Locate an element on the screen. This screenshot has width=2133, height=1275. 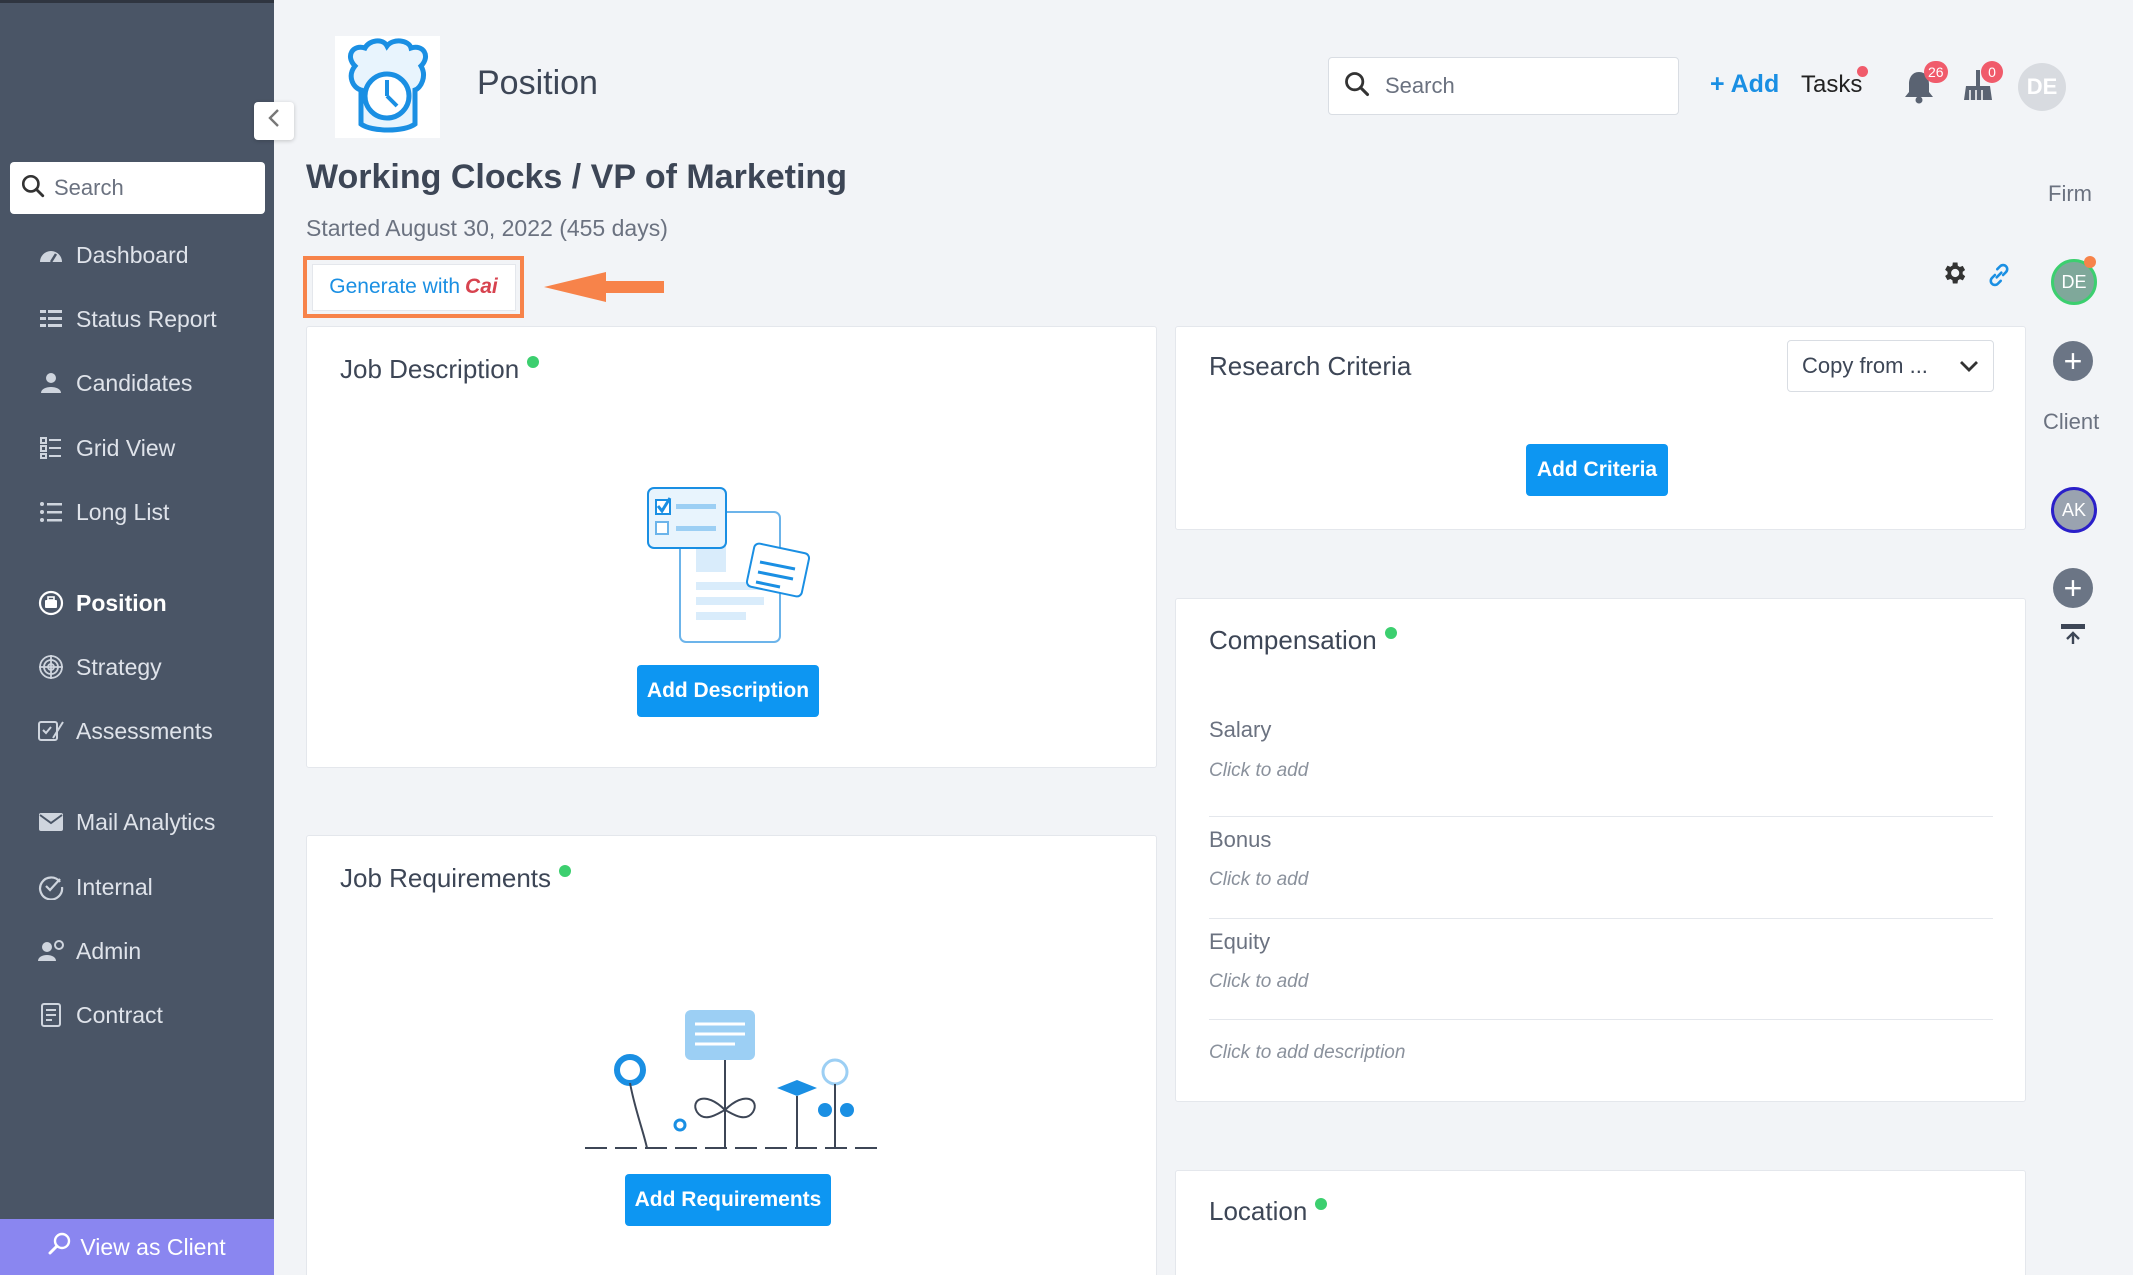
arrow-left-icon is located at coordinates (604, 287).